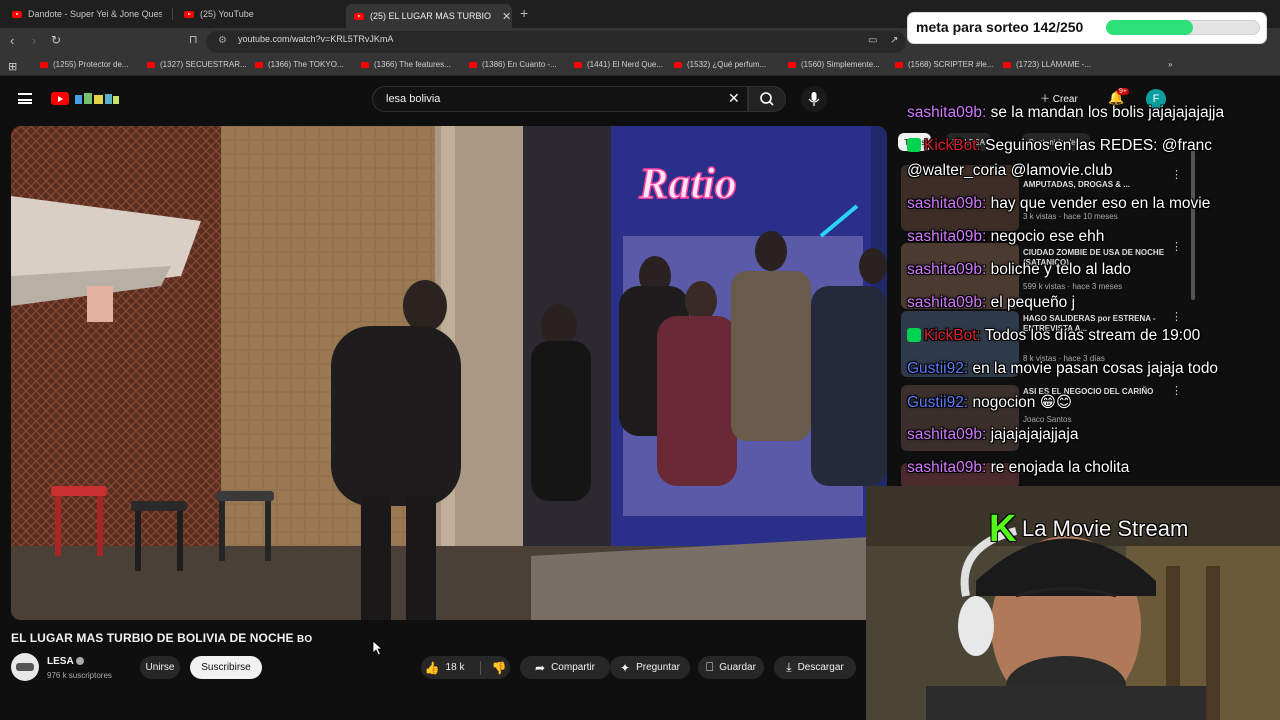 The image size is (1280, 720). I want to click on menu-icon, so click(25, 98).